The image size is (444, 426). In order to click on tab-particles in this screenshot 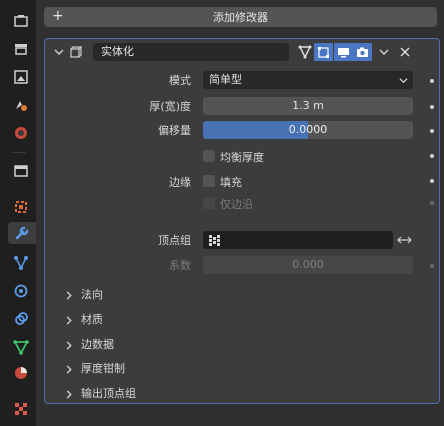, I will do `click(21, 263)`.